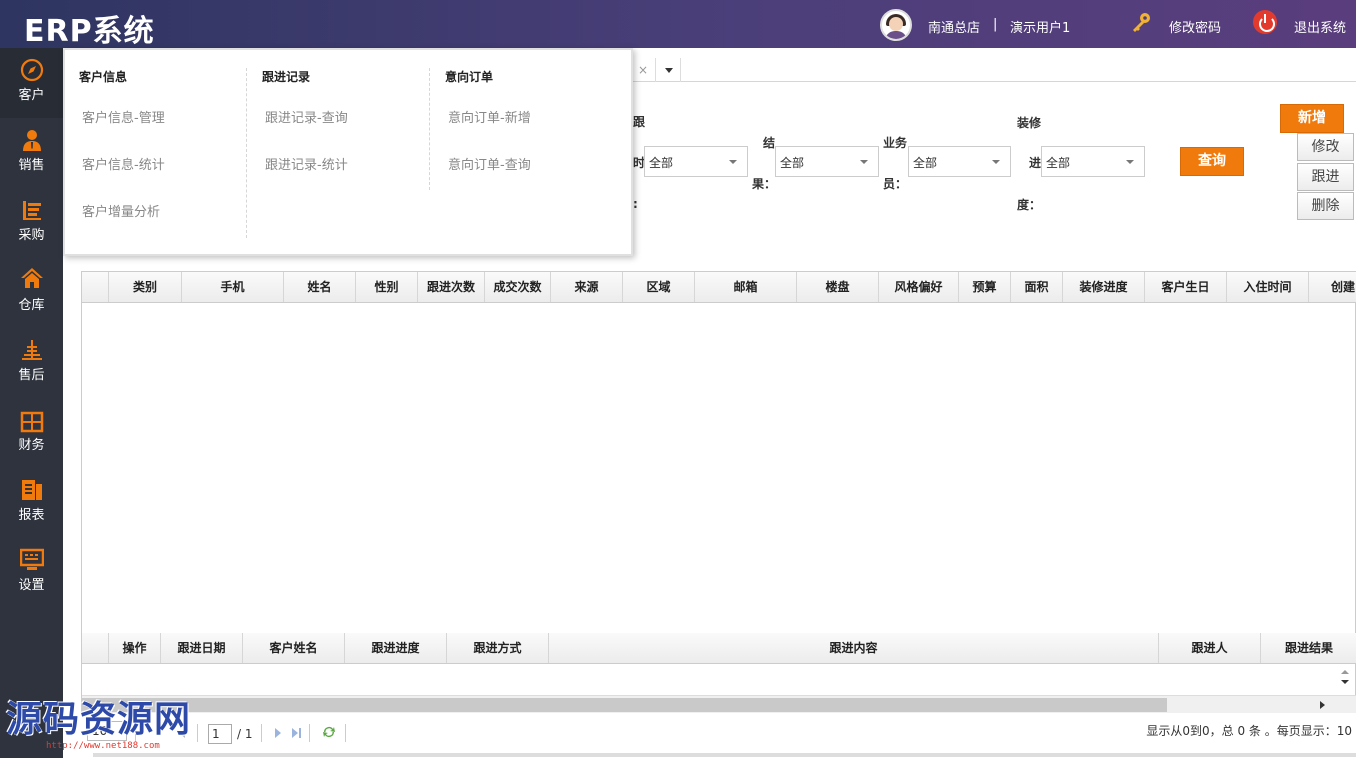 Image resolution: width=1356 pixels, height=758 pixels. I want to click on column-header: 跟进方式, so click(498, 648).